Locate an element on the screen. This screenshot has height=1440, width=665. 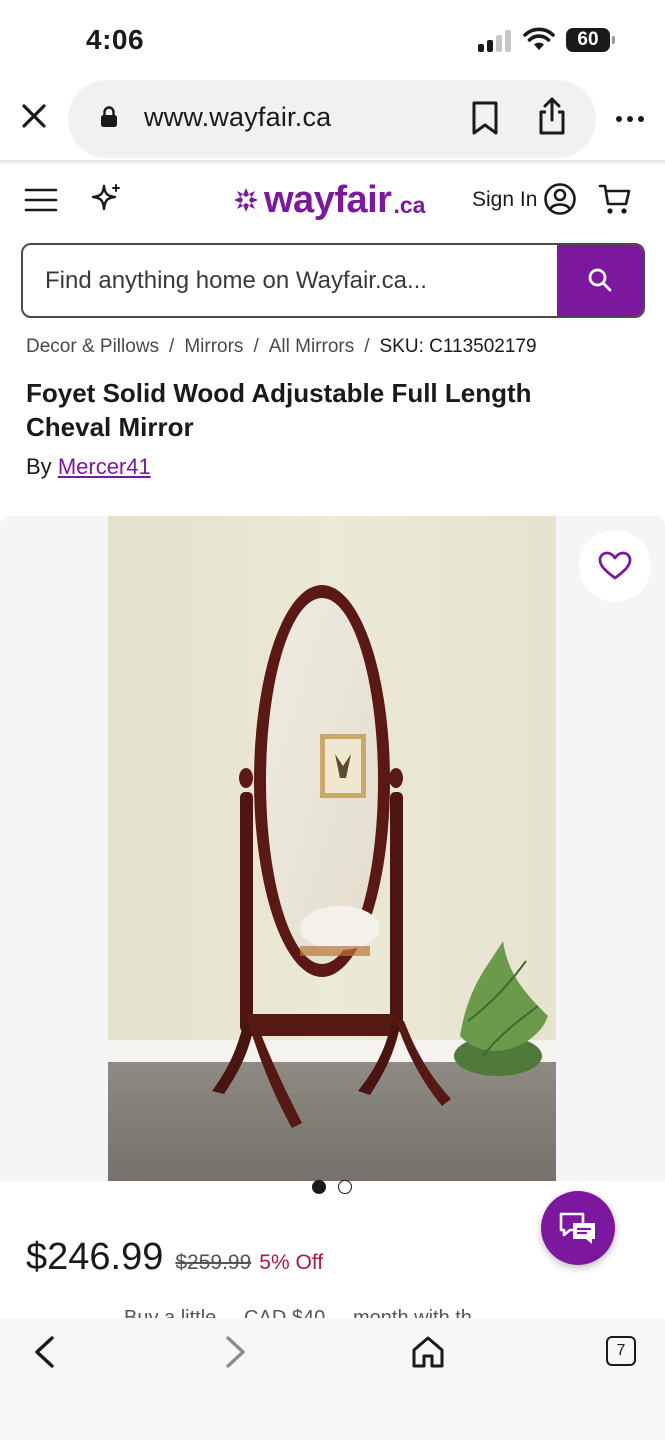
status-bar: 4:06 60 is located at coordinates (332, 40).